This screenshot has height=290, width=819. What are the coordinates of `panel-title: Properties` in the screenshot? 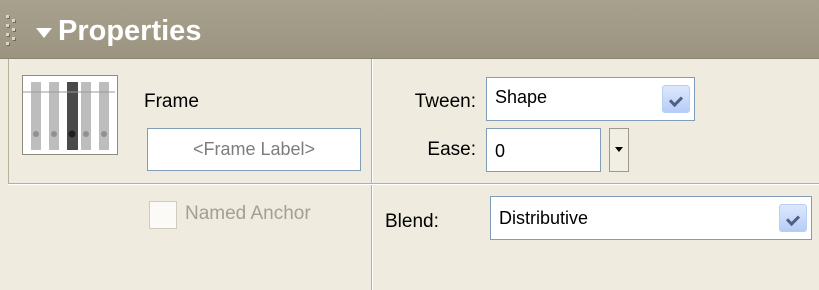 It's located at (130, 31).